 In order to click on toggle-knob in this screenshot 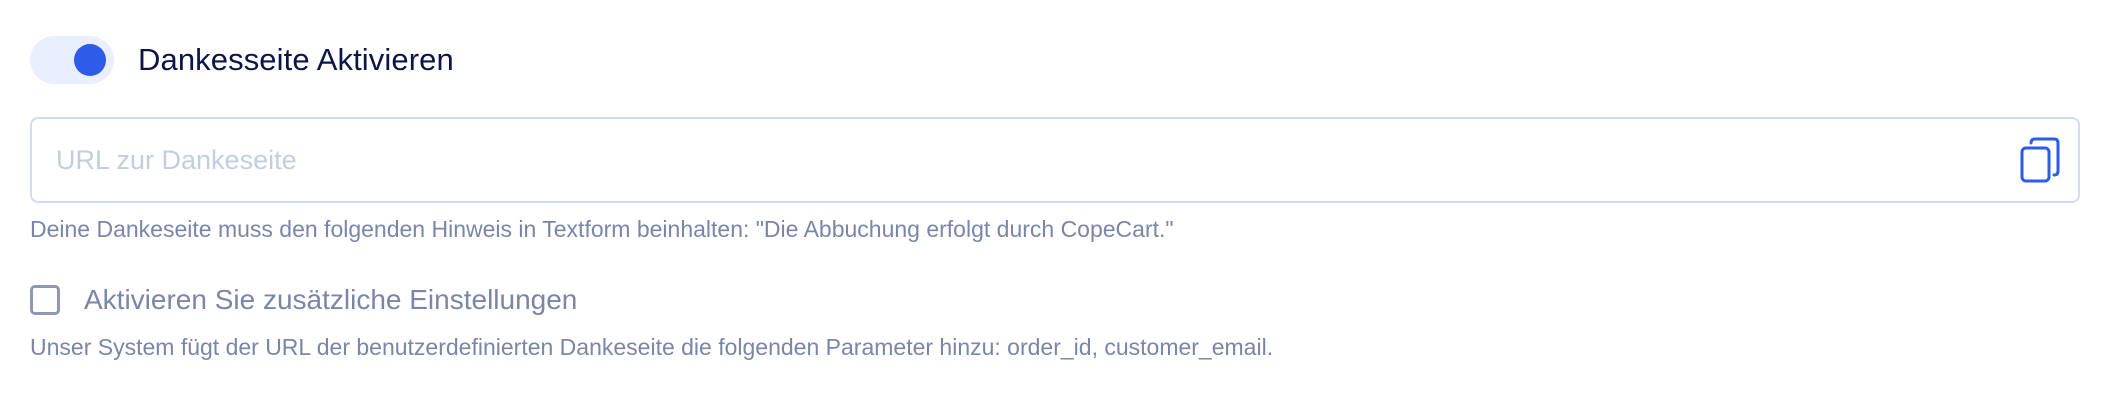, I will do `click(90, 60)`.